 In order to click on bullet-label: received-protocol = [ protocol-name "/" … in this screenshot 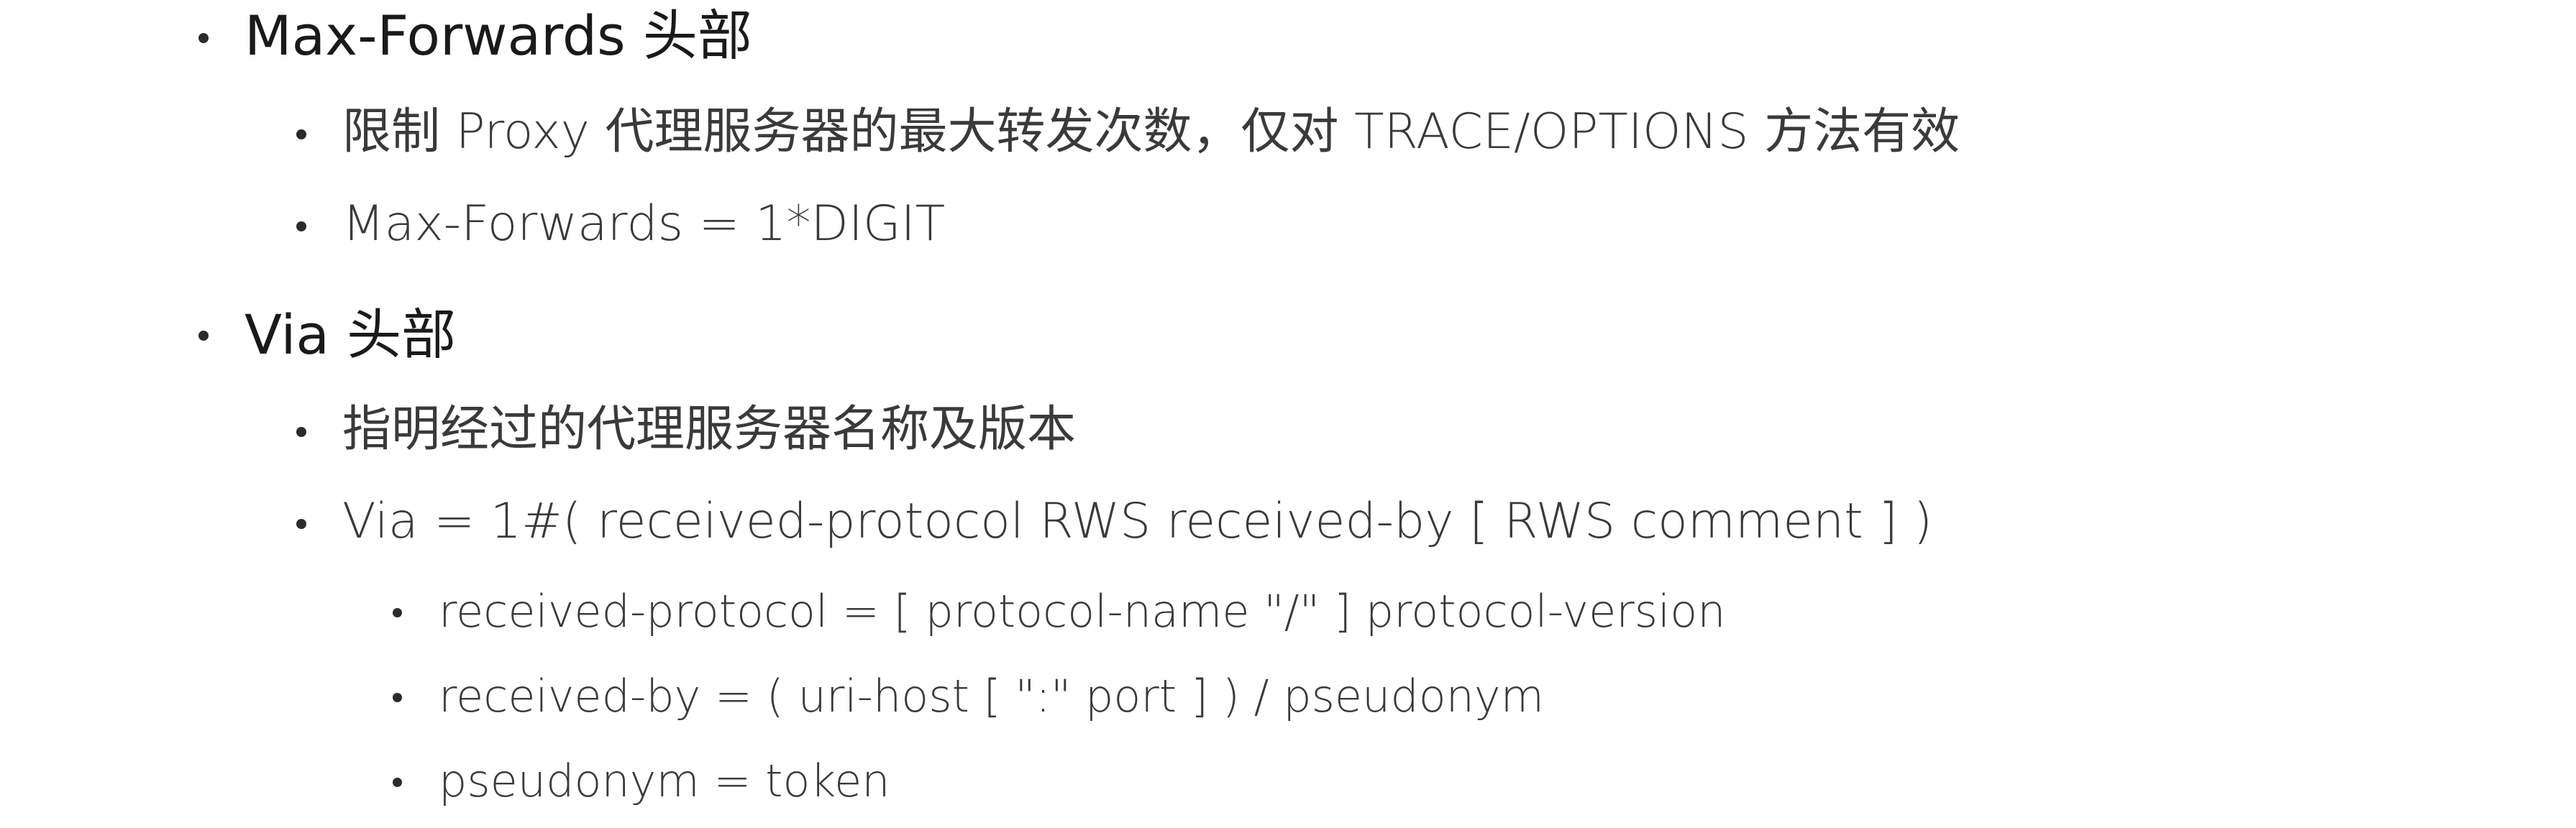, I will do `click(1082, 611)`.